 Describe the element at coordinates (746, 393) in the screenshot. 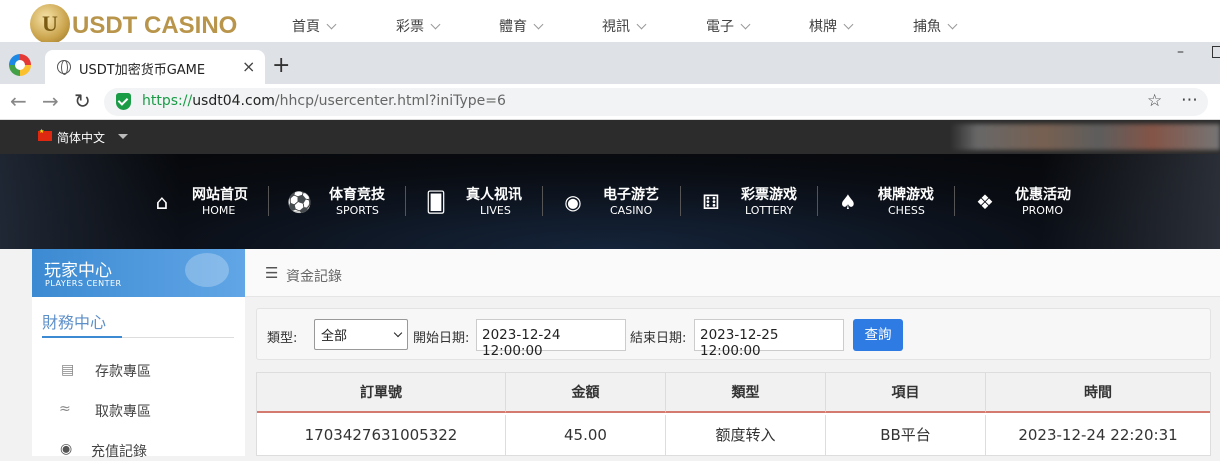

I see `column-header-type: 類型` at that location.